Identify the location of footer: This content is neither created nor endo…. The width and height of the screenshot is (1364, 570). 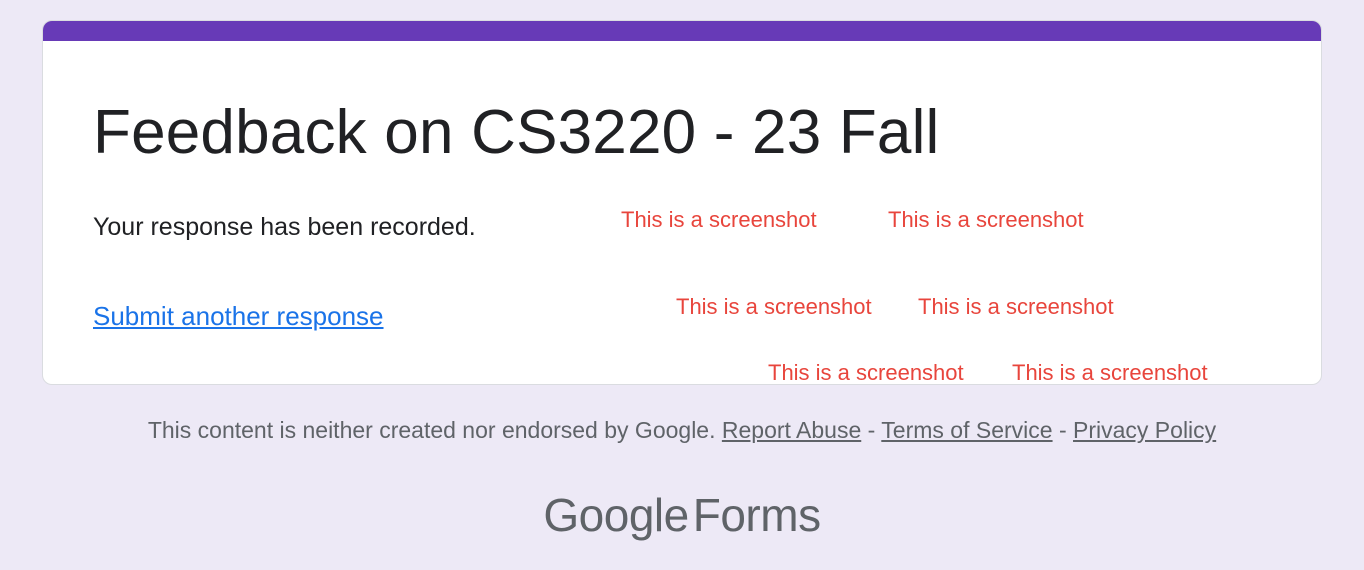
(682, 430).